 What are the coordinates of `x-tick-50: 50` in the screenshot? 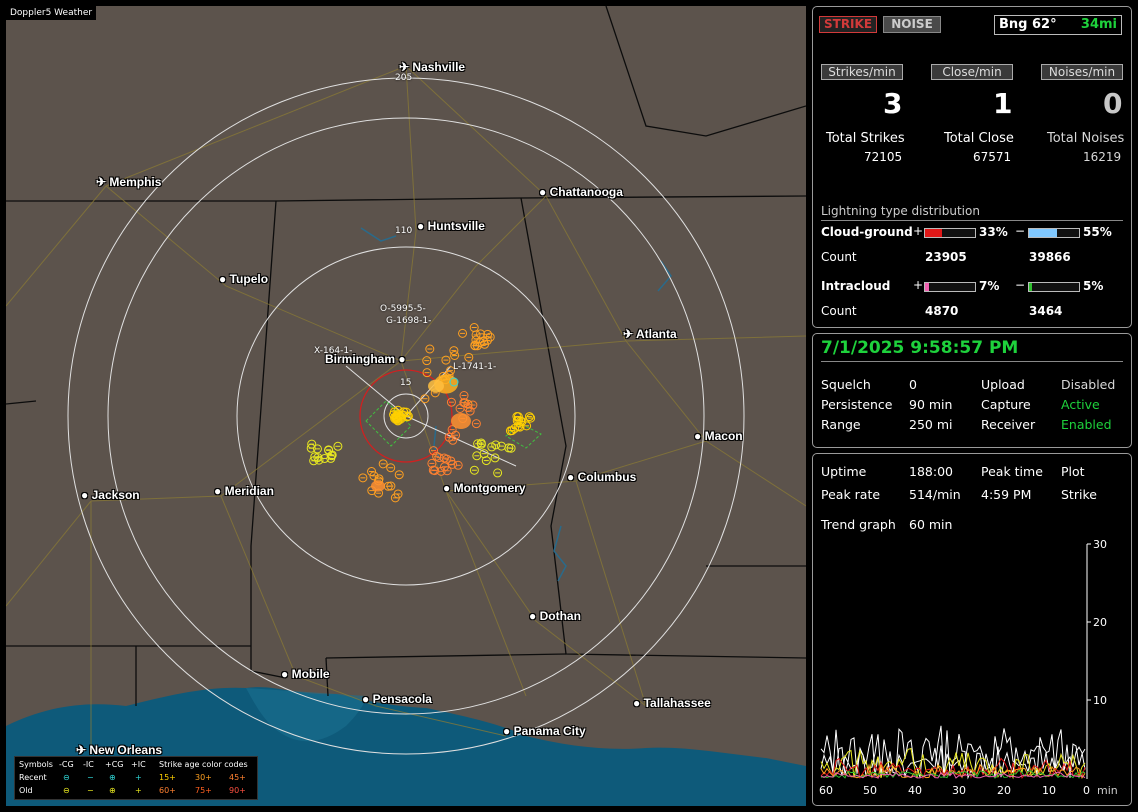 It's located at (870, 790).